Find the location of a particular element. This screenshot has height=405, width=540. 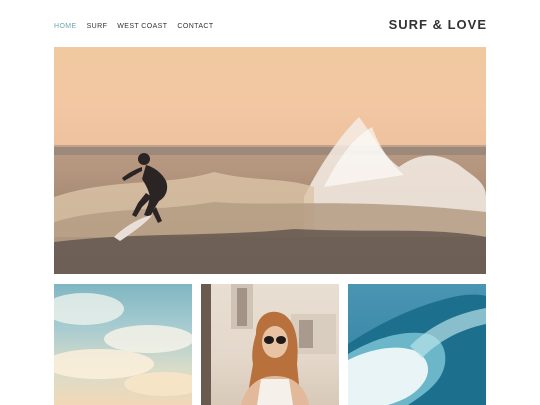

woman-illustration is located at coordinates (268, 344).